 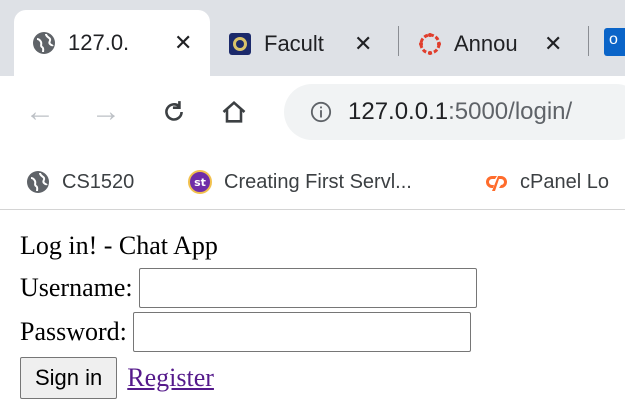 What do you see at coordinates (240, 44) in the screenshot?
I see `university-seal-icon` at bounding box center [240, 44].